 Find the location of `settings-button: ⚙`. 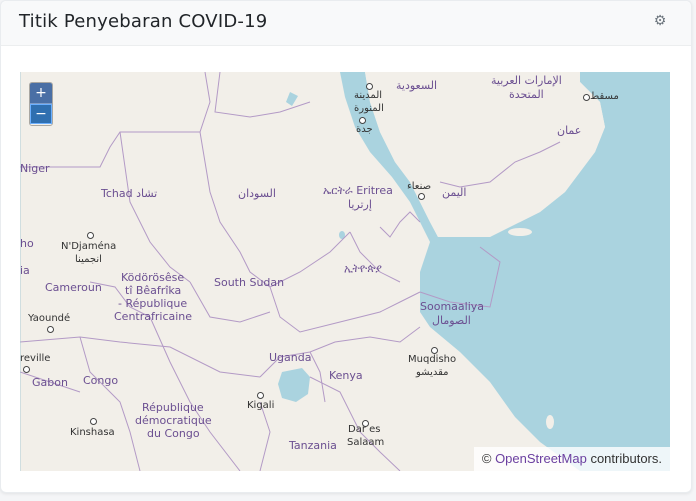

settings-button: ⚙ is located at coordinates (660, 21).